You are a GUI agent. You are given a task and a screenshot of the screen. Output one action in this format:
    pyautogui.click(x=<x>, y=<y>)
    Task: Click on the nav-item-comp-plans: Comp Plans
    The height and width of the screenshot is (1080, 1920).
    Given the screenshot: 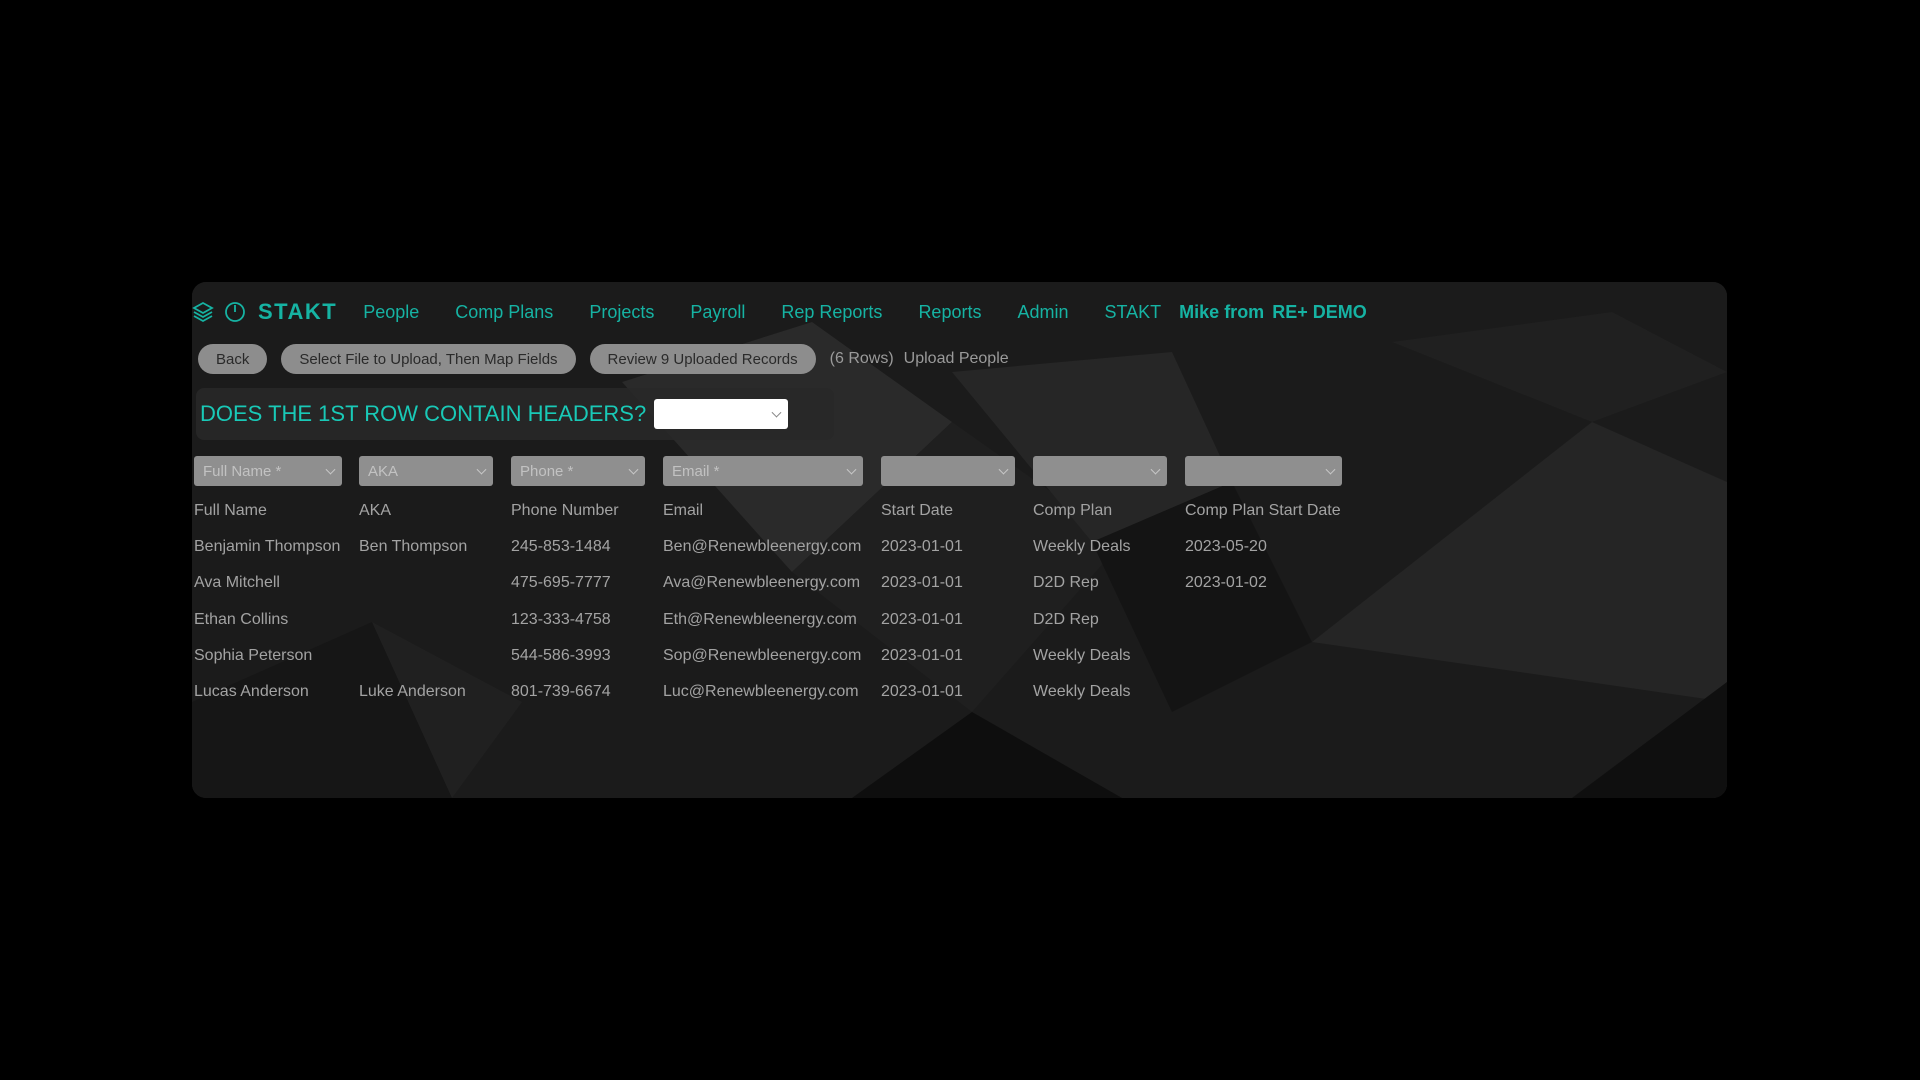 What is the action you would take?
    pyautogui.click(x=504, y=312)
    